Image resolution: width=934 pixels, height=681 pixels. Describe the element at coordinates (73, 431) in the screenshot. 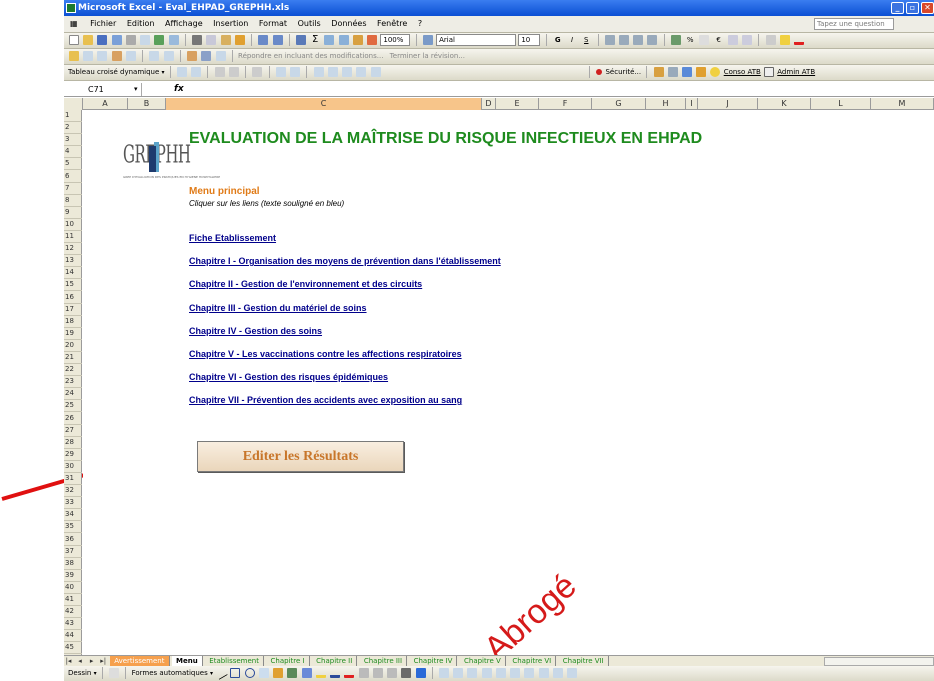

I see `row-header: 27` at that location.